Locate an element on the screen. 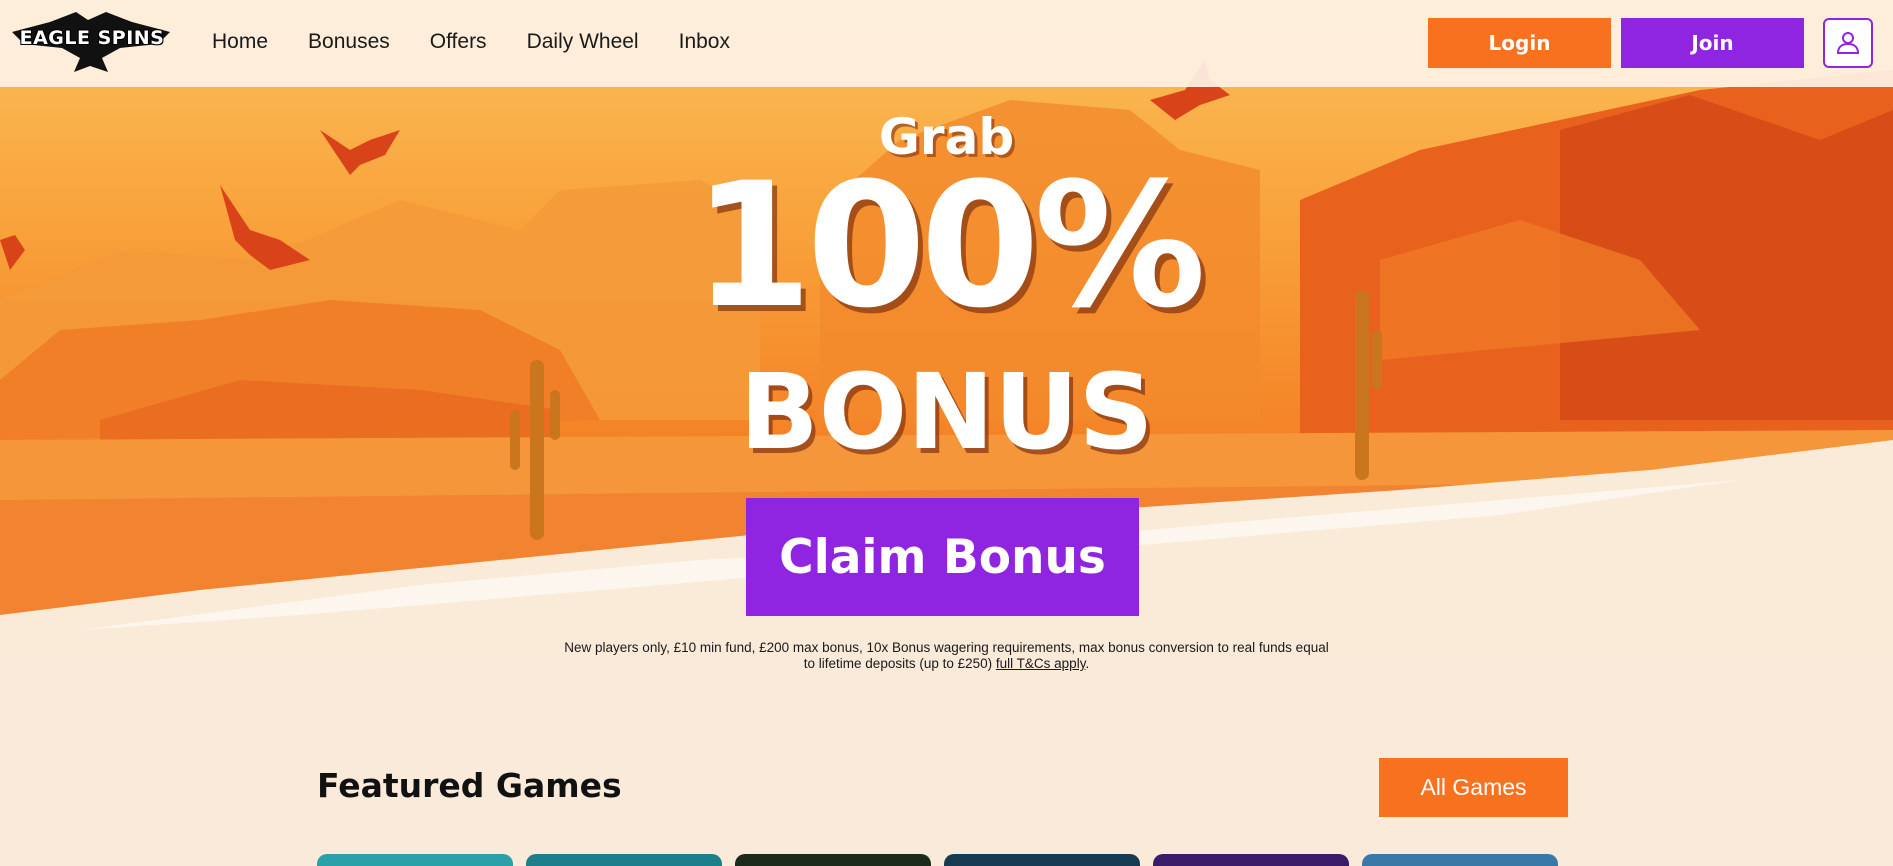 This screenshot has height=866, width=1893. user-icon is located at coordinates (1848, 43).